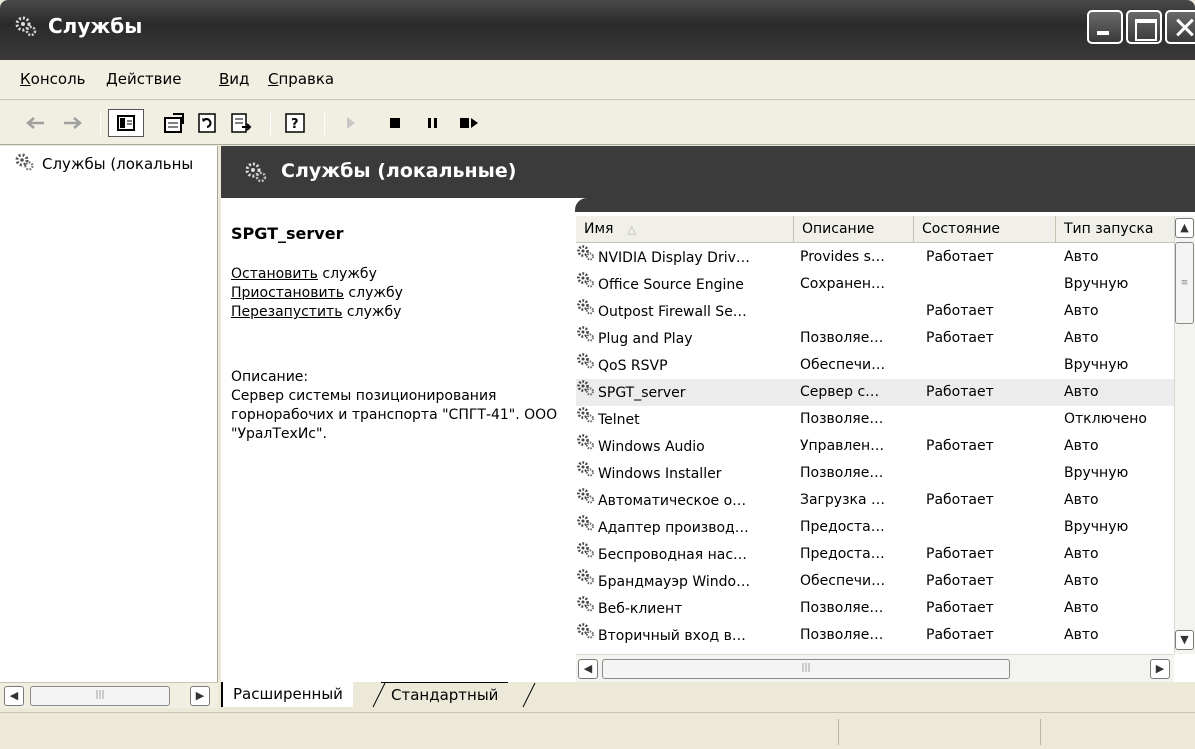 Image resolution: width=1195 pixels, height=749 pixels. Describe the element at coordinates (1184, 228) in the screenshot. I see `scroll-up-icon: ▲` at that location.